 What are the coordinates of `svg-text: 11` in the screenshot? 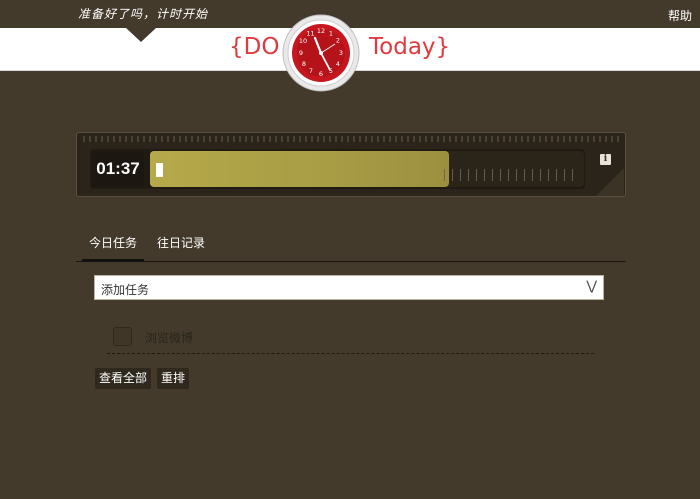 It's located at (310, 34).